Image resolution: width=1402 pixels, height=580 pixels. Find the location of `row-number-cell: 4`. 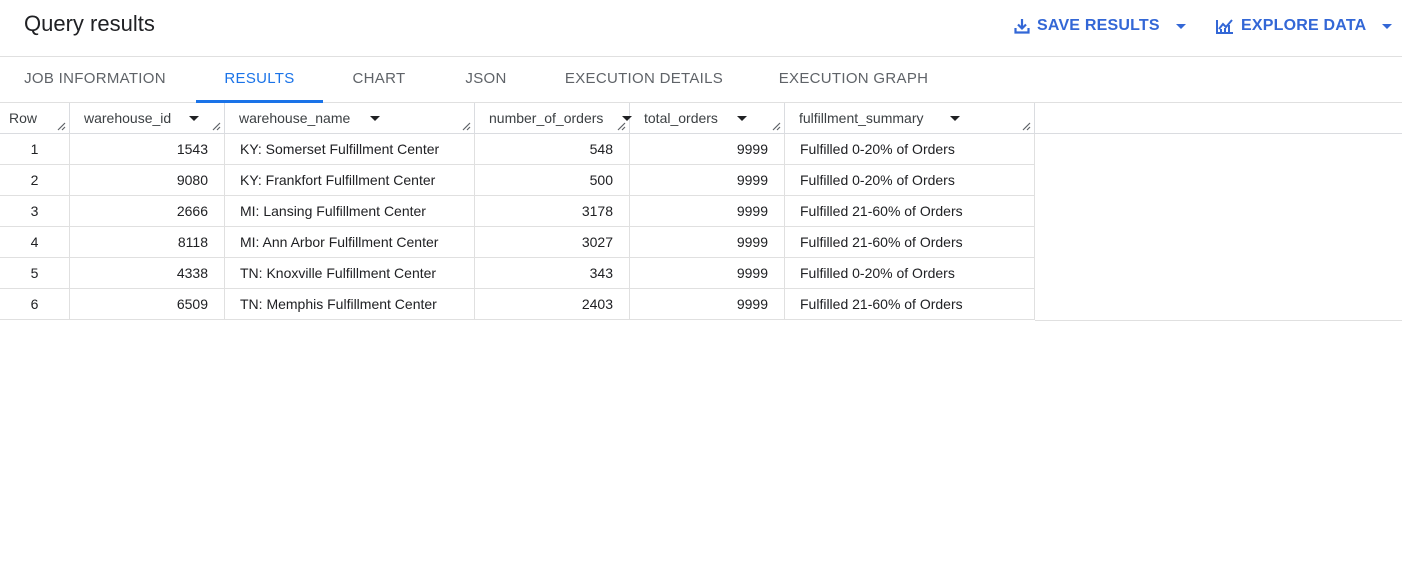

row-number-cell: 4 is located at coordinates (35, 242).